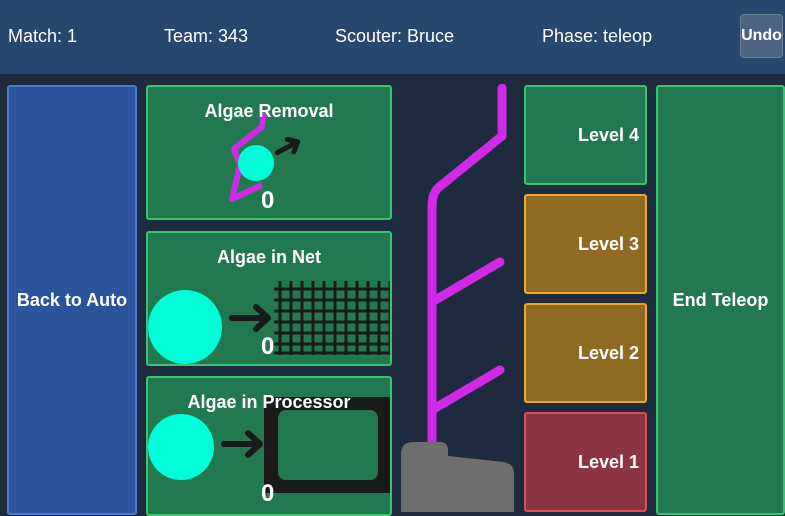 The image size is (785, 516). Describe the element at coordinates (268, 493) in the screenshot. I see `algae-in-processor-count: 0` at that location.